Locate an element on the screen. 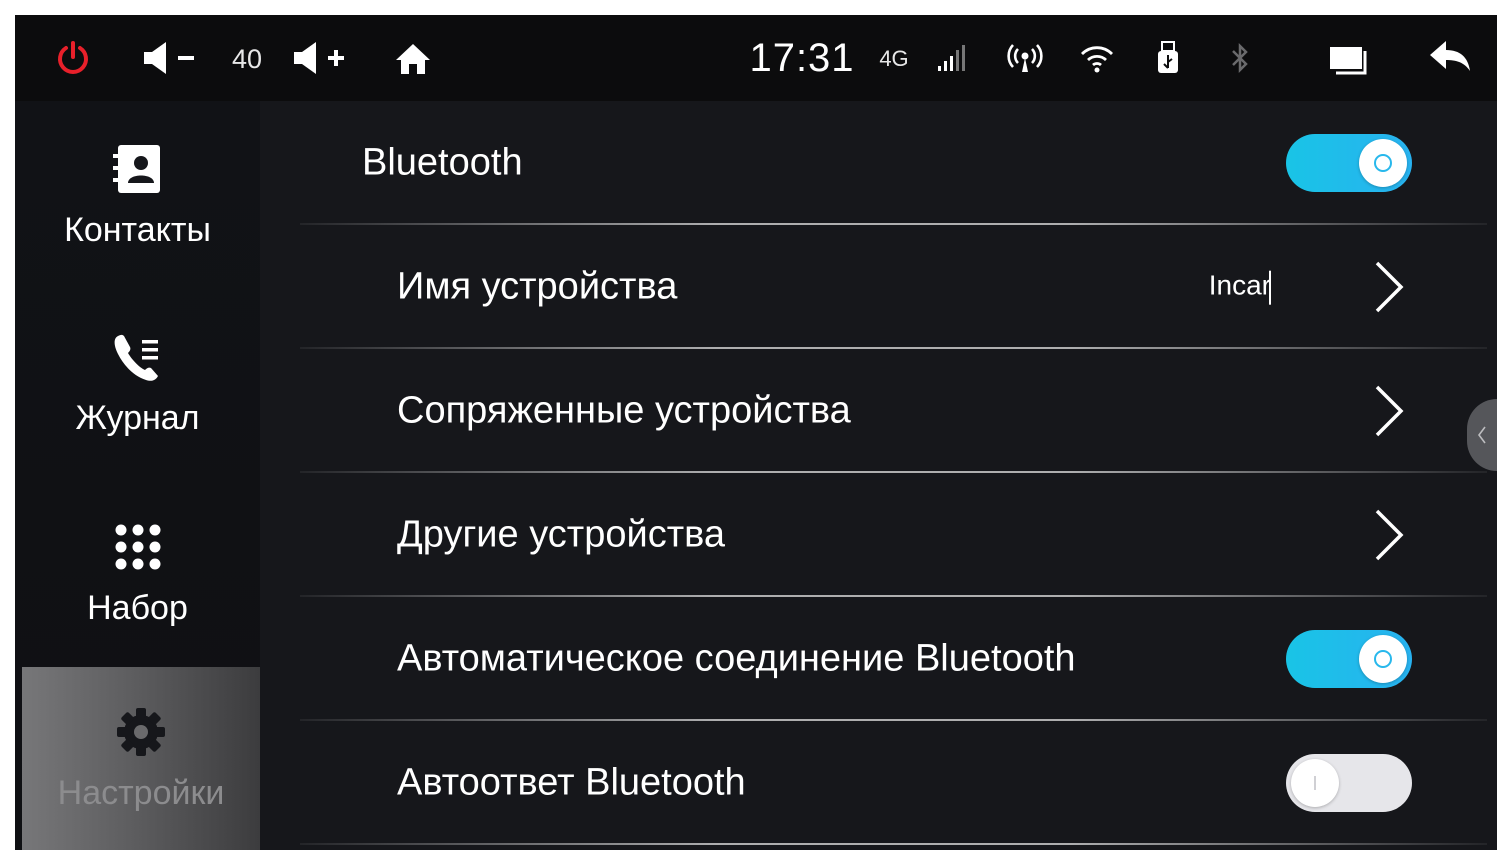  home-icon is located at coordinates (413, 59).